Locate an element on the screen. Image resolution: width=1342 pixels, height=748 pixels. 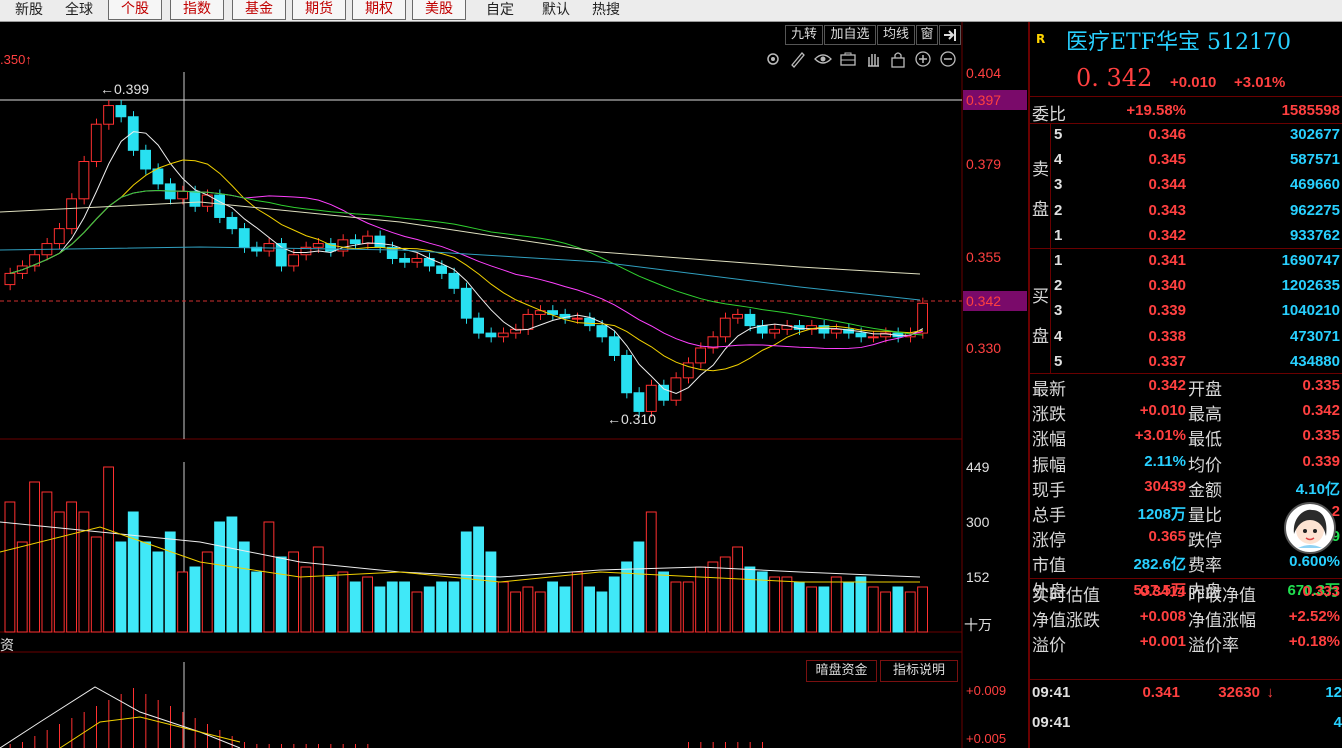
price-change-pct: +3.01% is located at coordinates (1260, 82).